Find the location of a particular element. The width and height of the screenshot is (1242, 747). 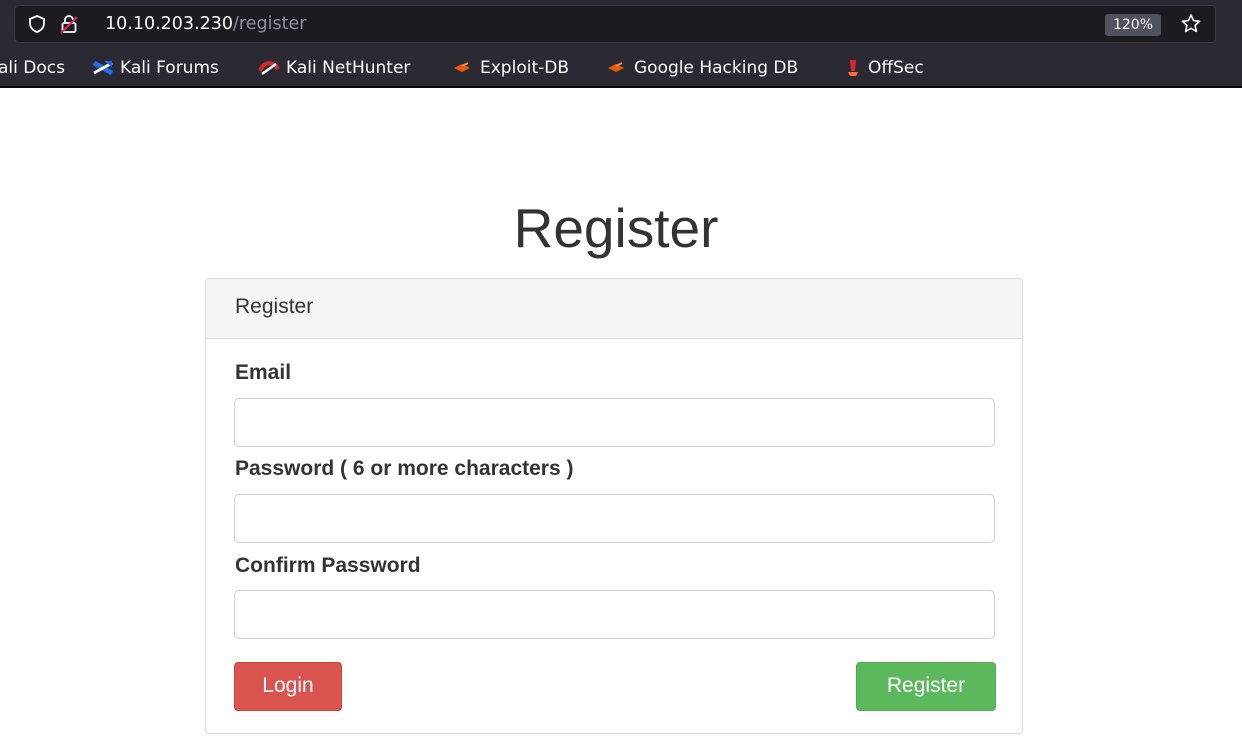

ghdb-icon is located at coordinates (616, 67).